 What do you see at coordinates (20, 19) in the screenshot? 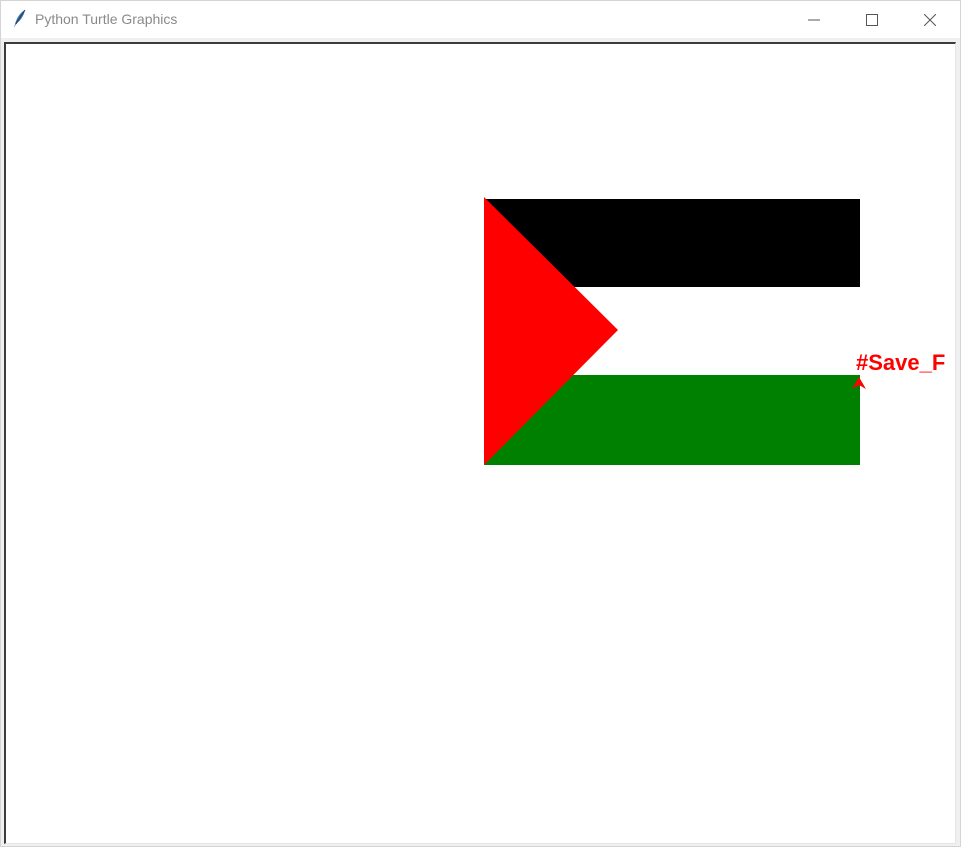
I see `feather-icon` at bounding box center [20, 19].